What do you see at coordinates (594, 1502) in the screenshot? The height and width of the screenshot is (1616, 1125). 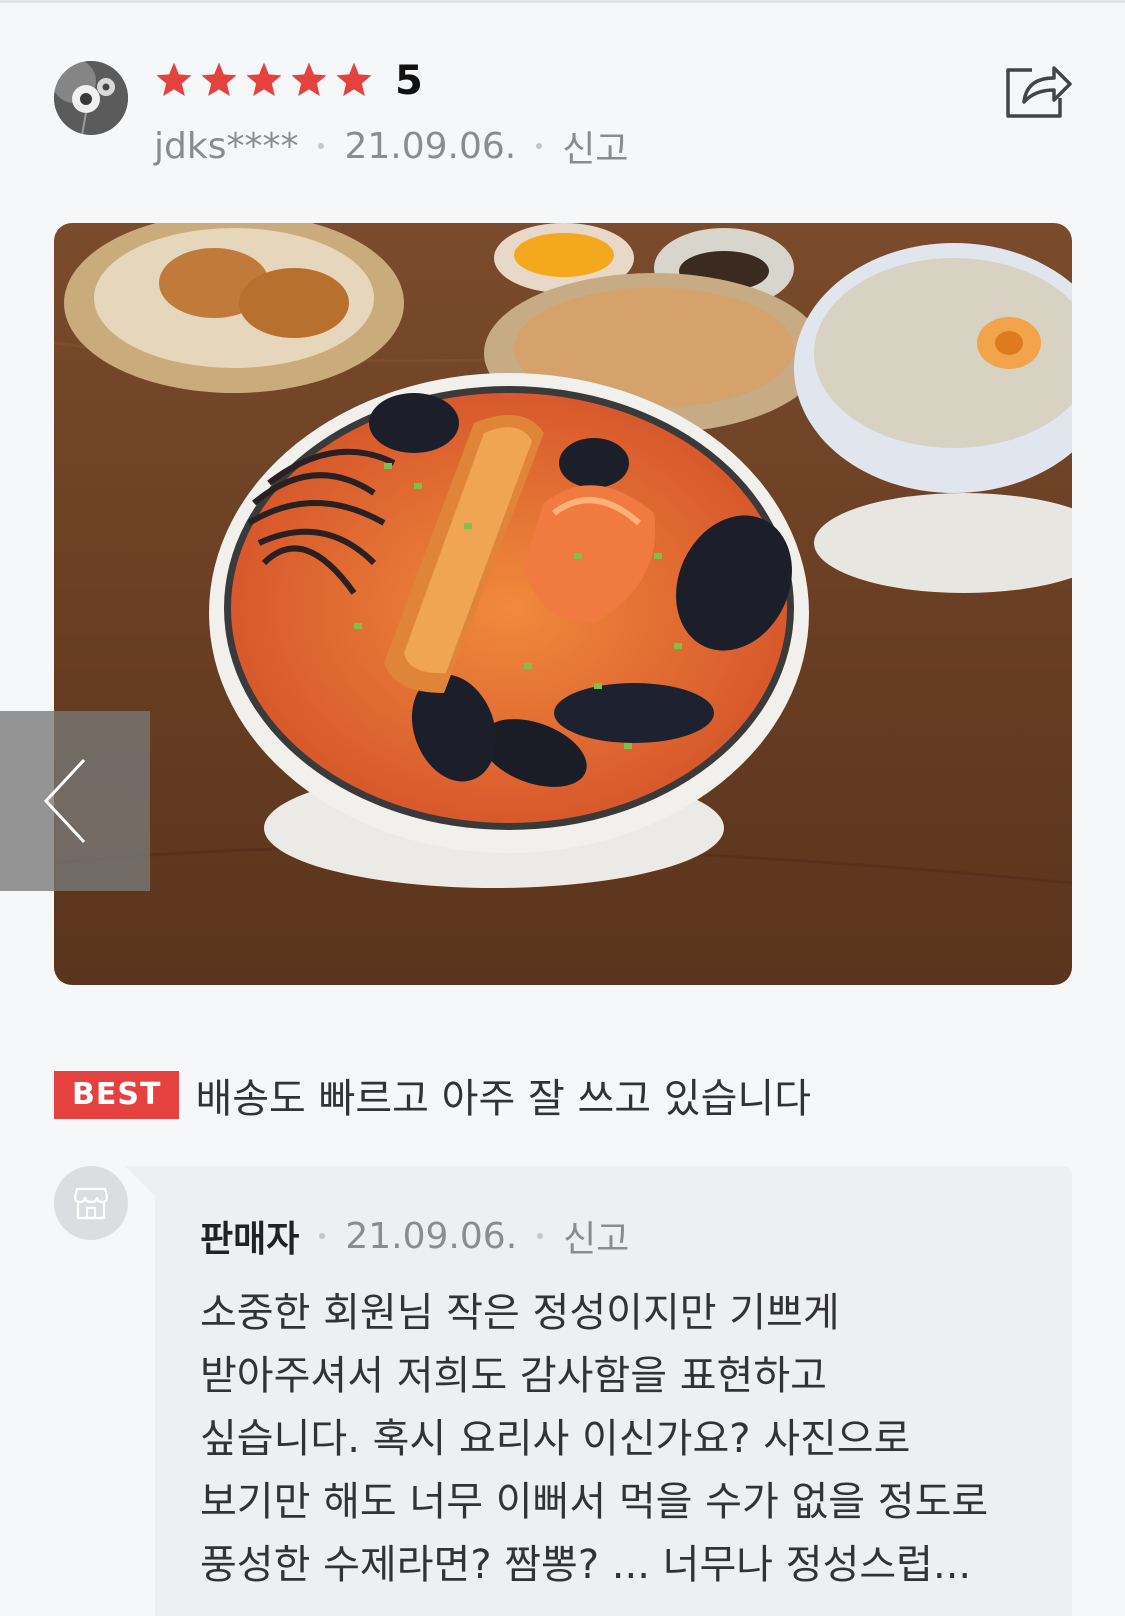 I see `reply-line: 보기만 해도 너무 이뻐서 먹을 수가 없을 정도로` at bounding box center [594, 1502].